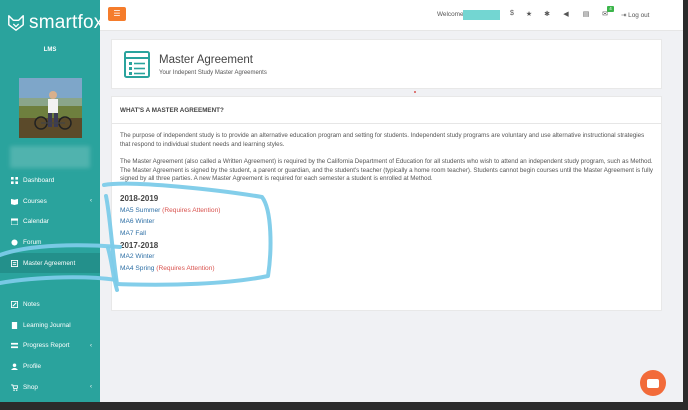  I want to click on sidebar-item-courses: Courses ‹, so click(50, 201).